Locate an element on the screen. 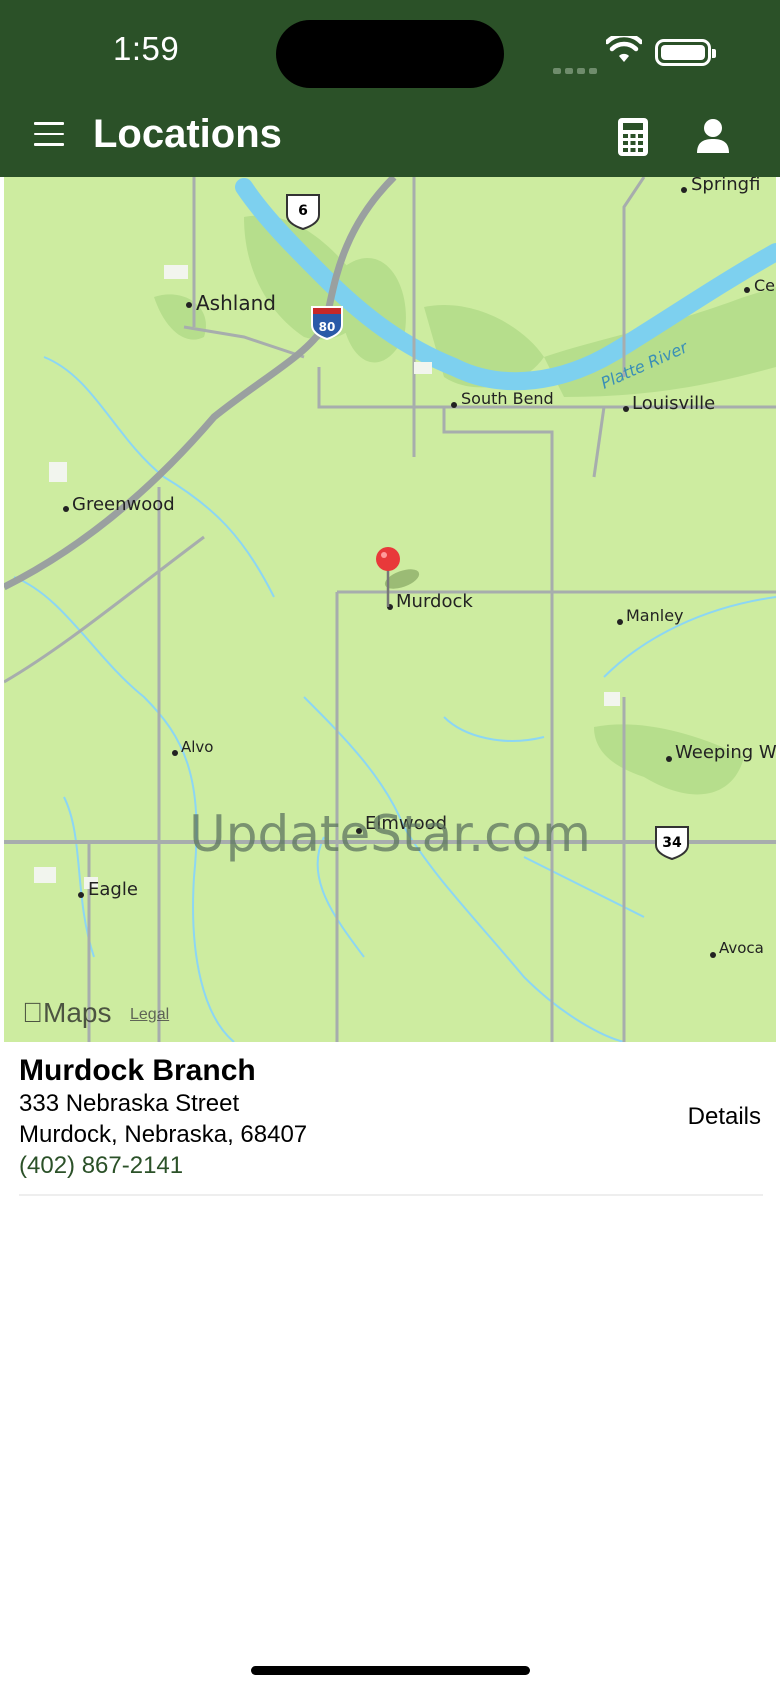  profile-icon is located at coordinates (713, 136).